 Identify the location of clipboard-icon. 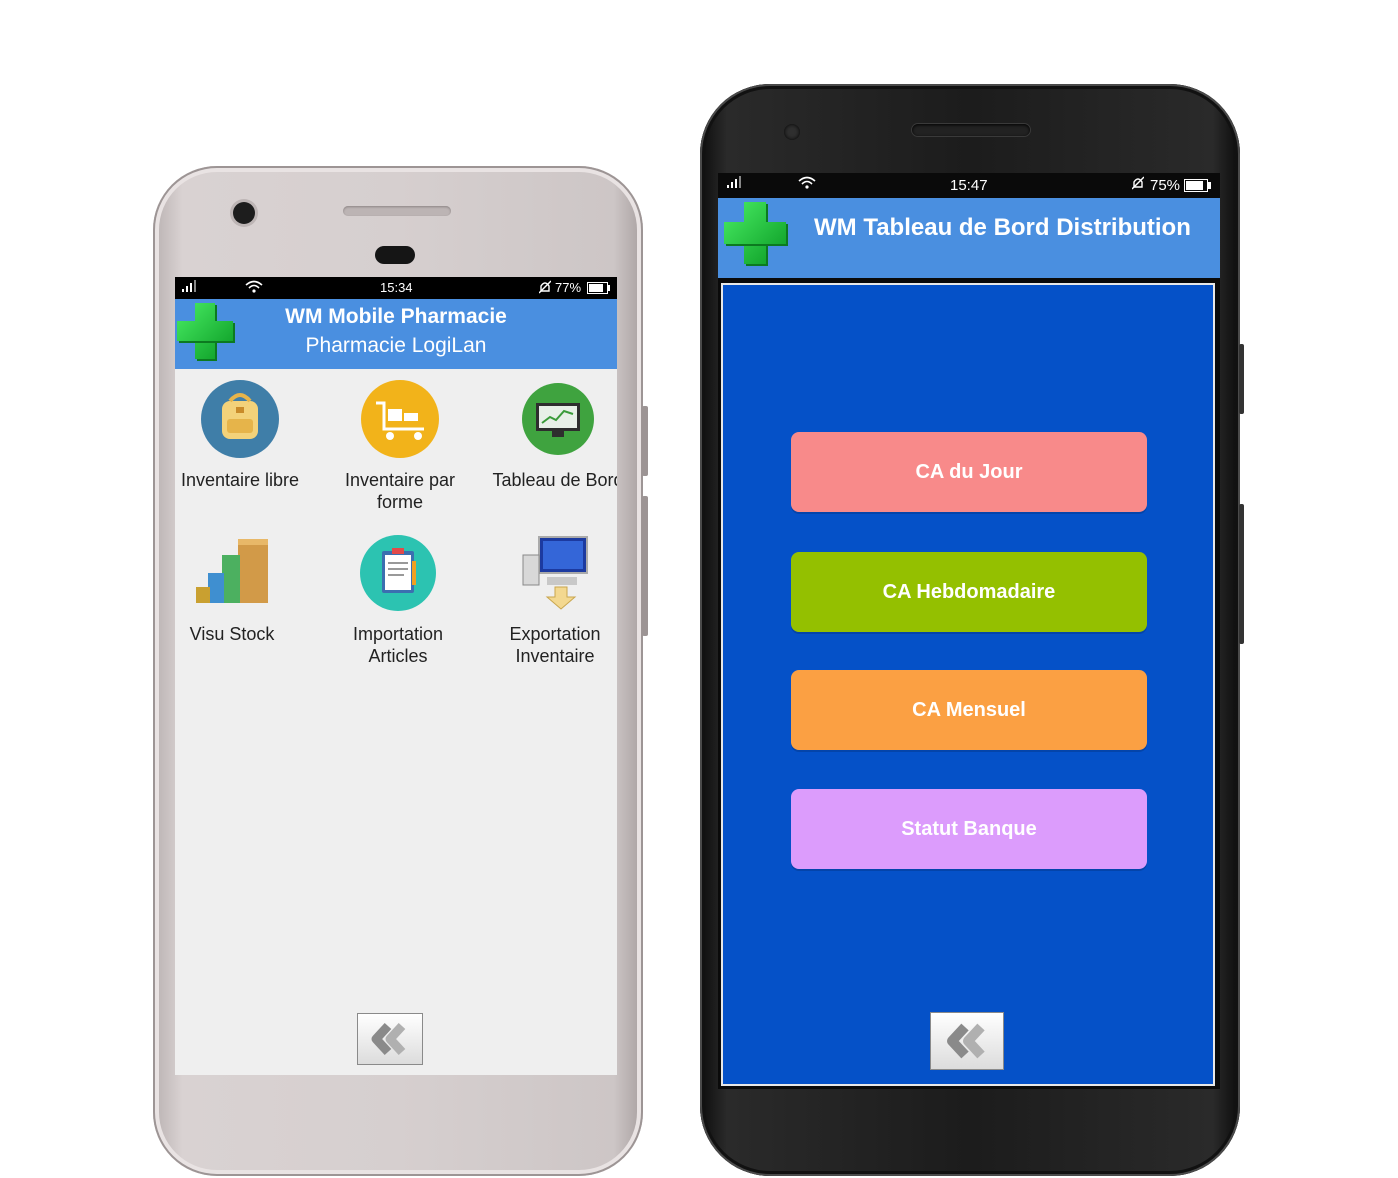
(398, 573).